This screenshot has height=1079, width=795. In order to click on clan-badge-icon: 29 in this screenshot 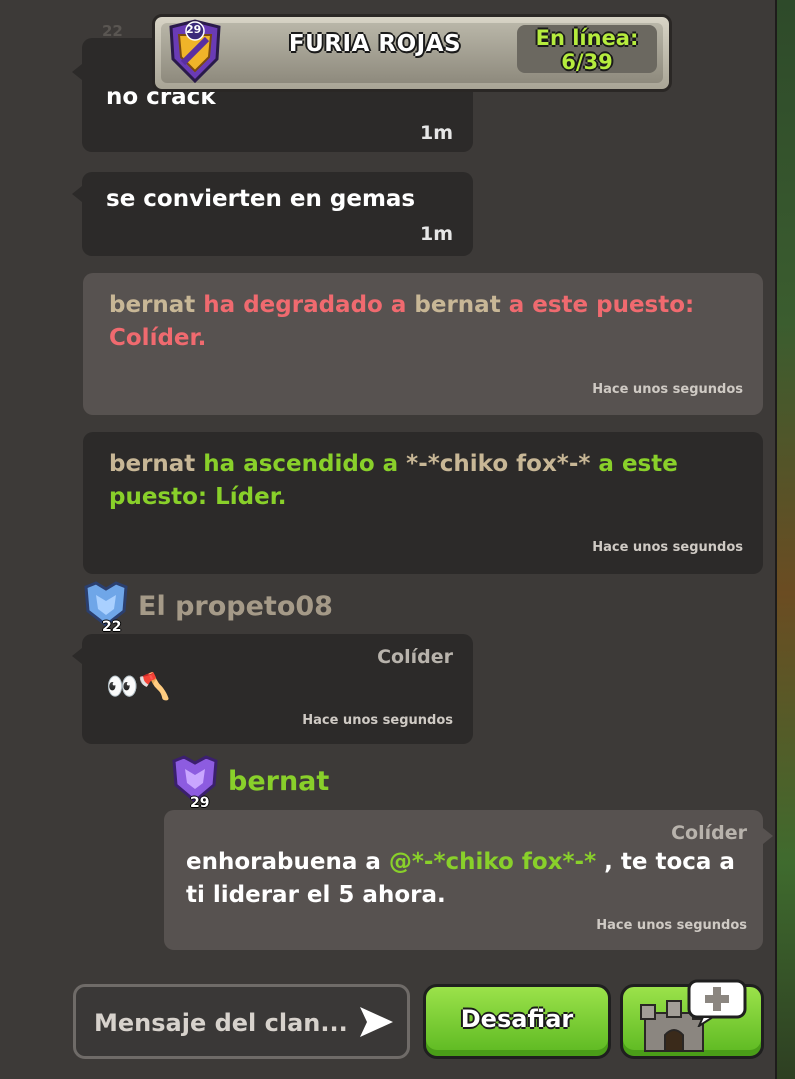, I will do `click(195, 51)`.